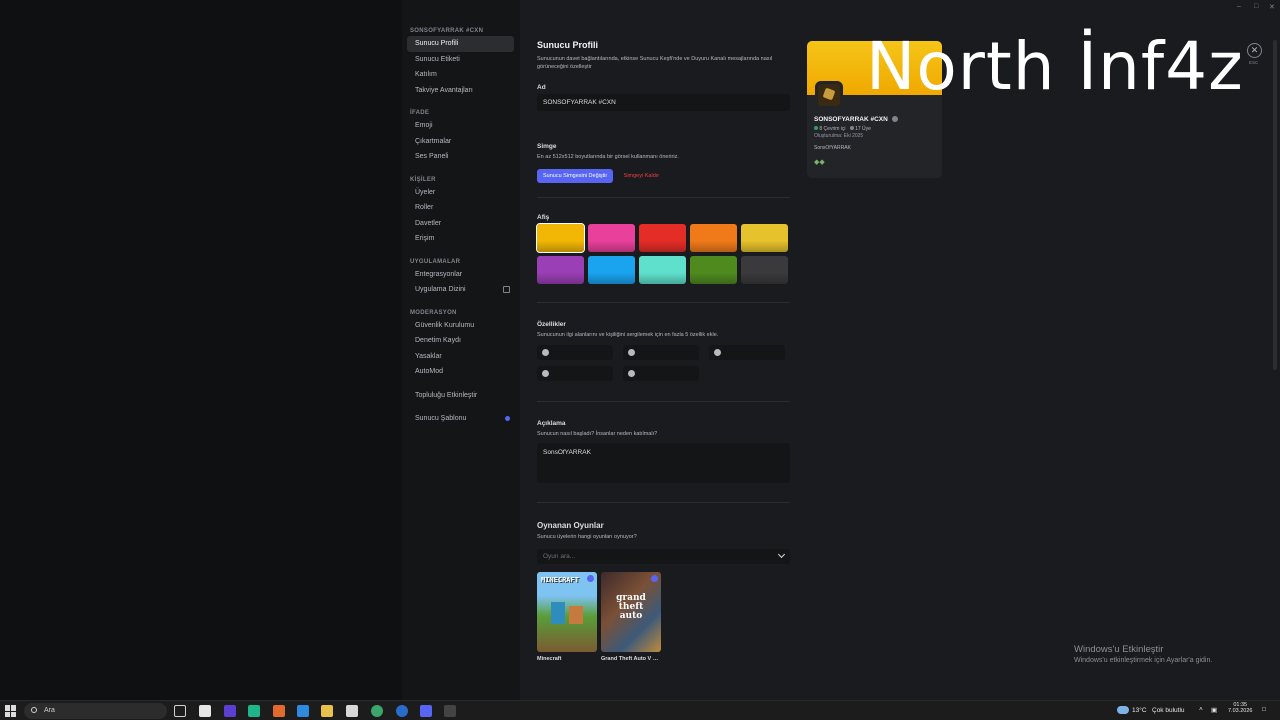 This screenshot has height=720, width=1280. Describe the element at coordinates (590, 578) in the screenshot. I see `selected-check-icon` at that location.